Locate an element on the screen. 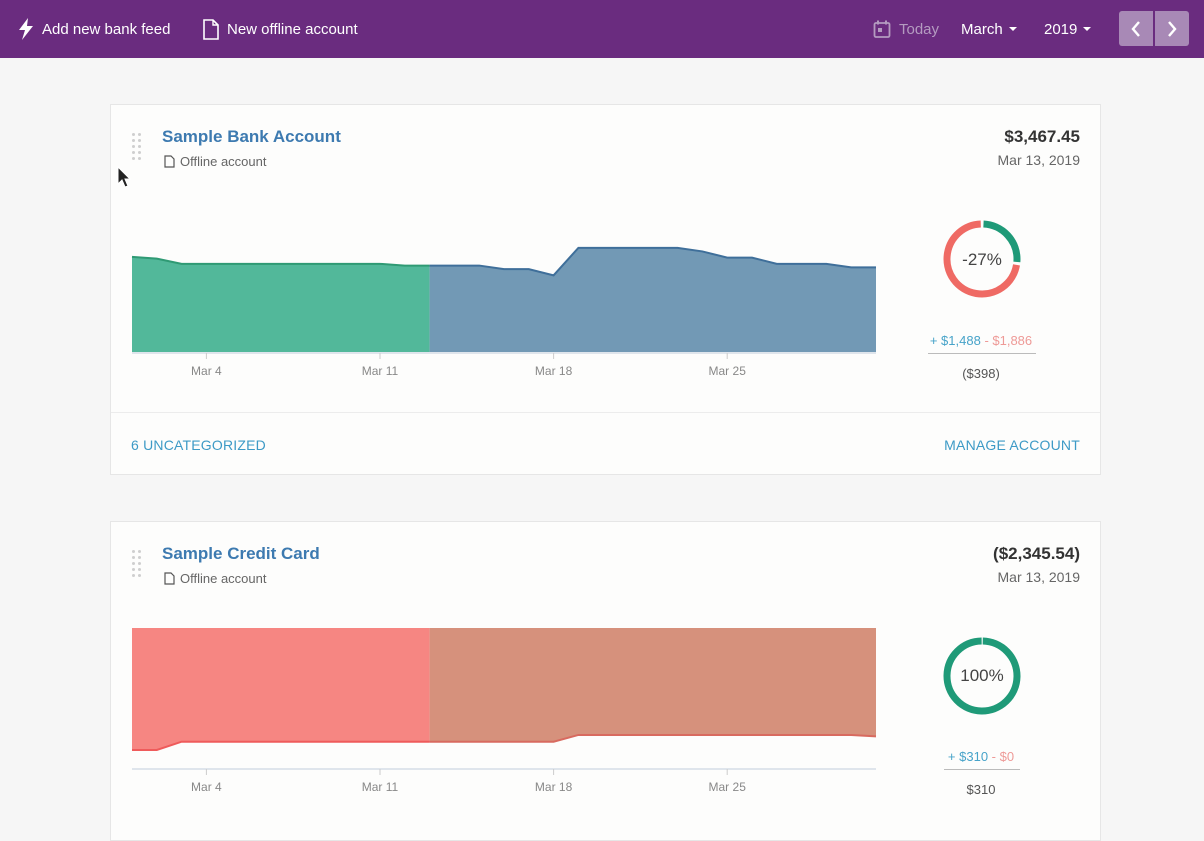  new-offline-account-label: New offline account is located at coordinates (292, 29).